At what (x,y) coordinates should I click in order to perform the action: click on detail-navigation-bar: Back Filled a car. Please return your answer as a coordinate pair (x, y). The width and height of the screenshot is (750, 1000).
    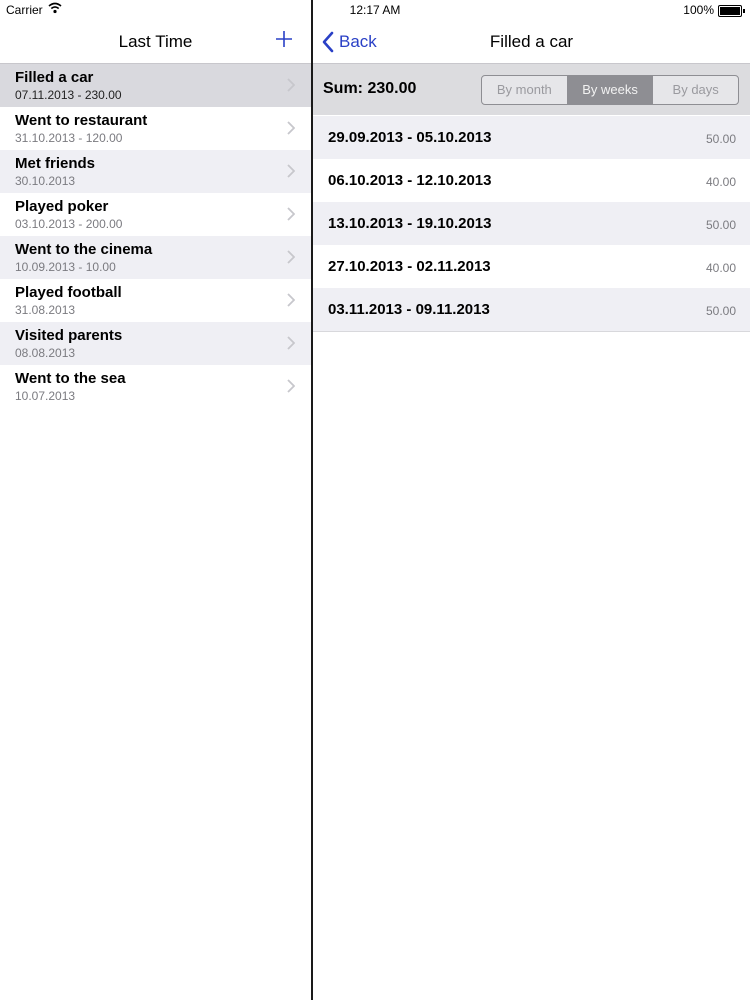
    Looking at the image, I should click on (531, 42).